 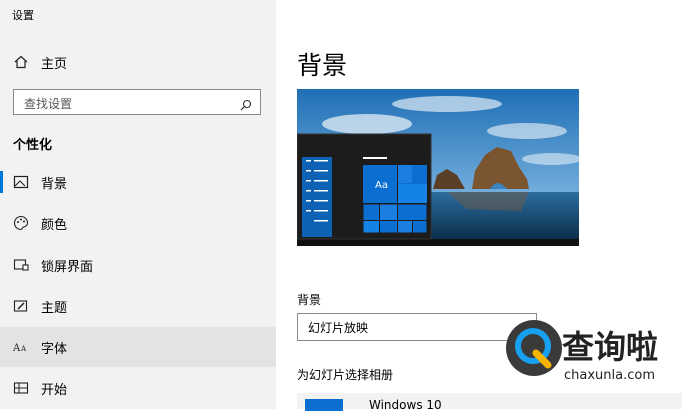 I want to click on lock-screen-icon, so click(x=21, y=265).